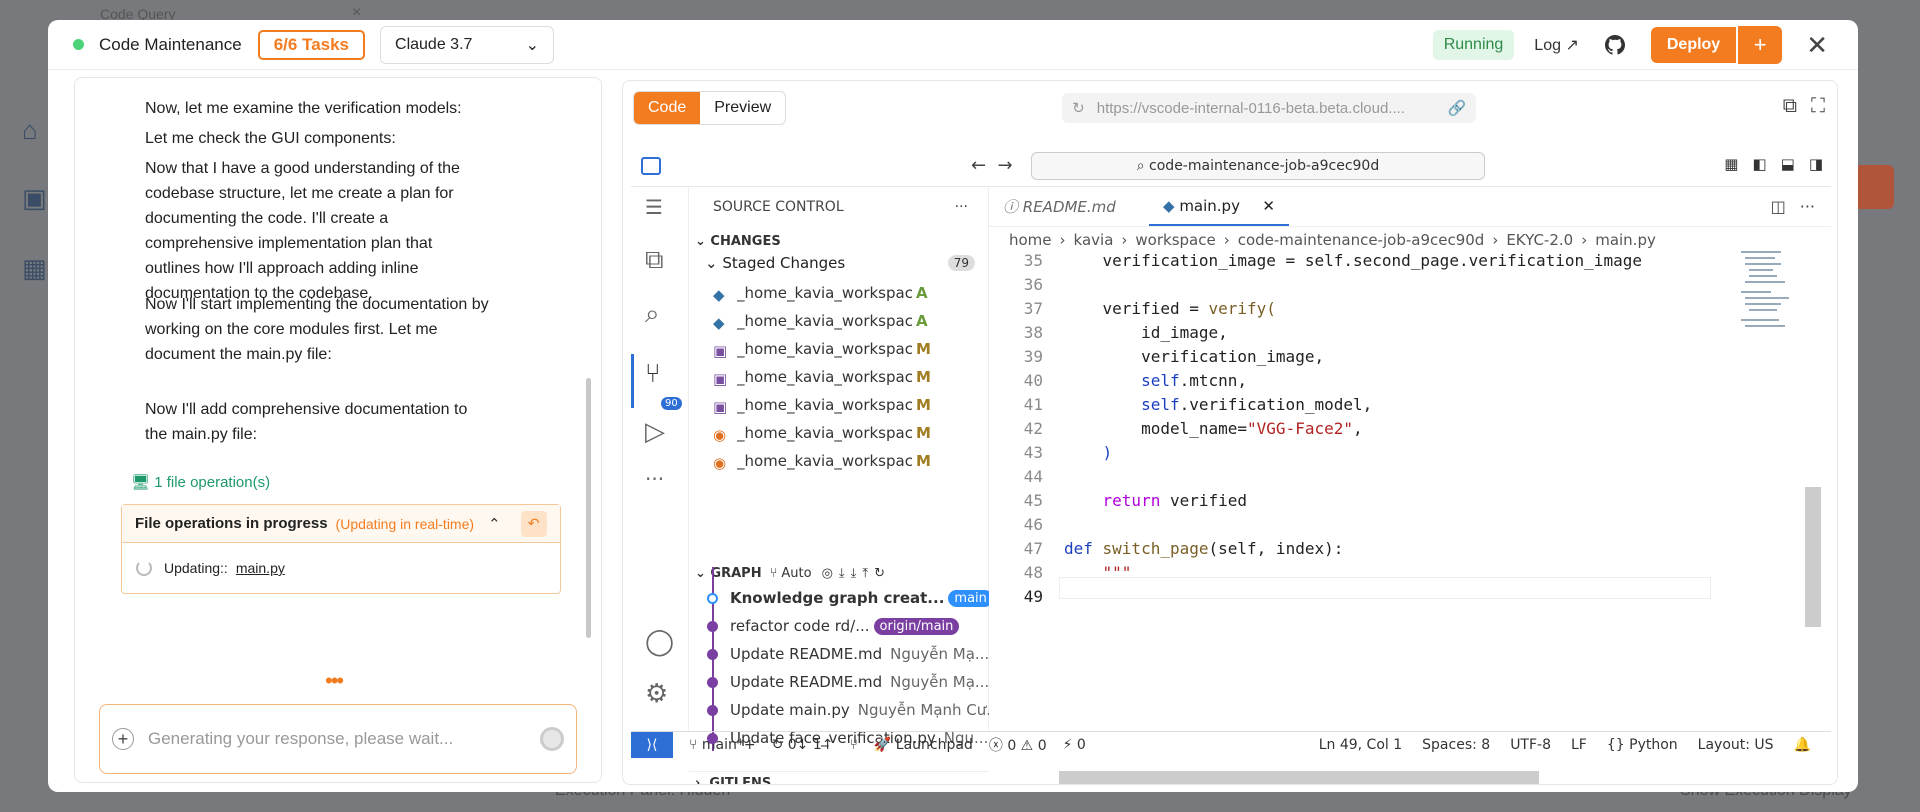  I want to click on graph-actions: ◎⤓⤓⤒↻, so click(856, 573).